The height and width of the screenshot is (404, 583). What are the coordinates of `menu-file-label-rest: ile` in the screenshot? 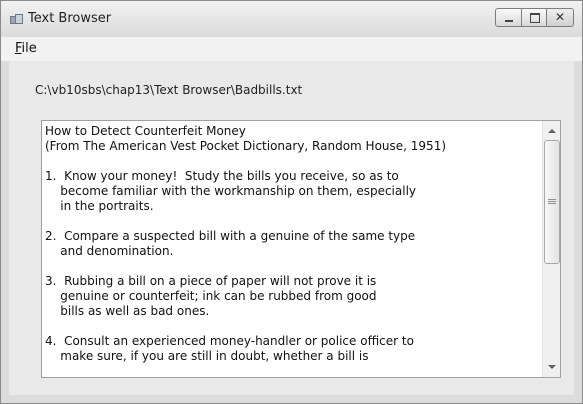 It's located at (29, 48).